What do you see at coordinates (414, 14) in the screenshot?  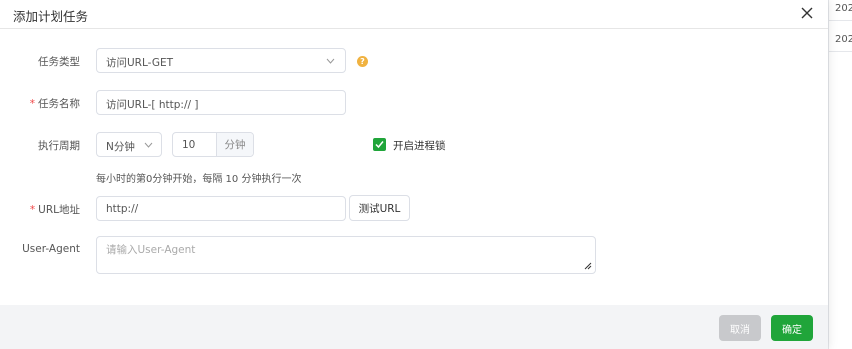 I see `dialog-header: 添加计划任务` at bounding box center [414, 14].